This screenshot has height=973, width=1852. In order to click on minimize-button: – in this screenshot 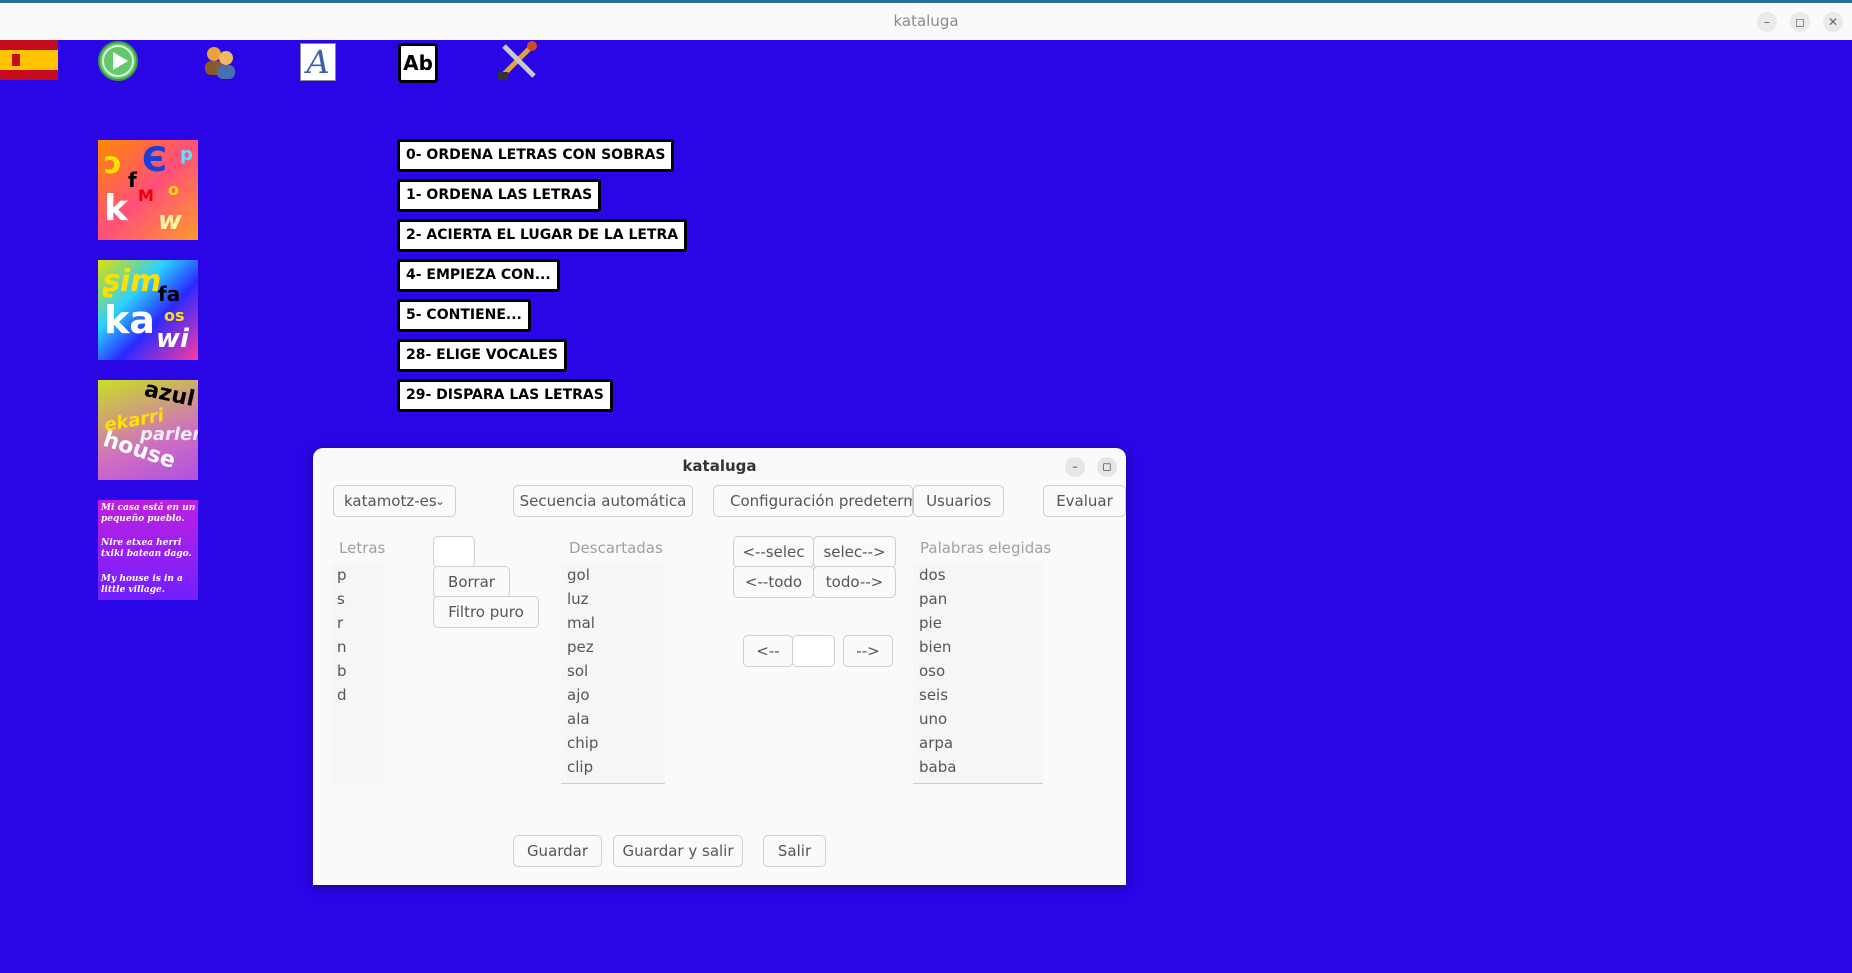, I will do `click(1767, 22)`.